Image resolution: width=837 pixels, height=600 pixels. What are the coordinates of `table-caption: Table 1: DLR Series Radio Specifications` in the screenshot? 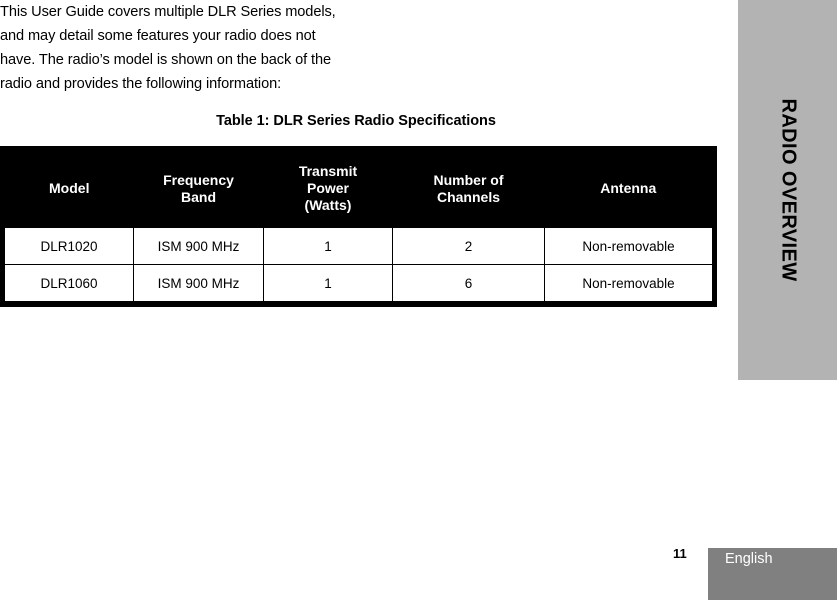 It's located at (356, 121).